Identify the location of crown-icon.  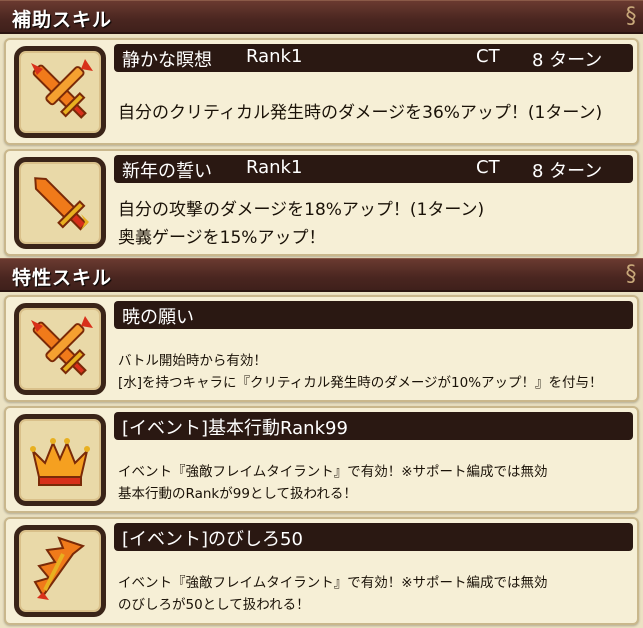
(60, 459).